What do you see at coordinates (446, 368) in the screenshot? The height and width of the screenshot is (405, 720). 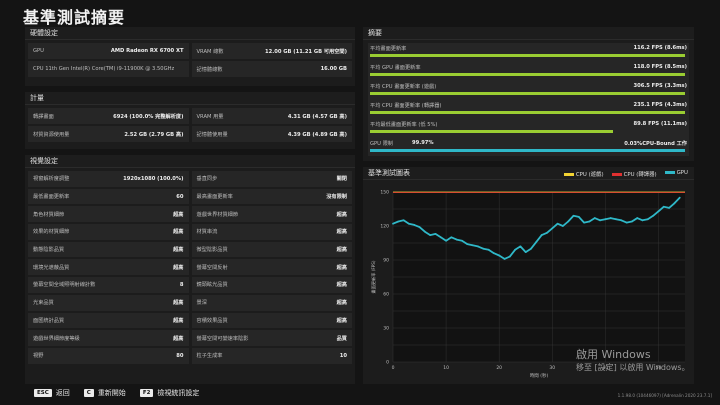 I see `x-tick-label: 10` at bounding box center [446, 368].